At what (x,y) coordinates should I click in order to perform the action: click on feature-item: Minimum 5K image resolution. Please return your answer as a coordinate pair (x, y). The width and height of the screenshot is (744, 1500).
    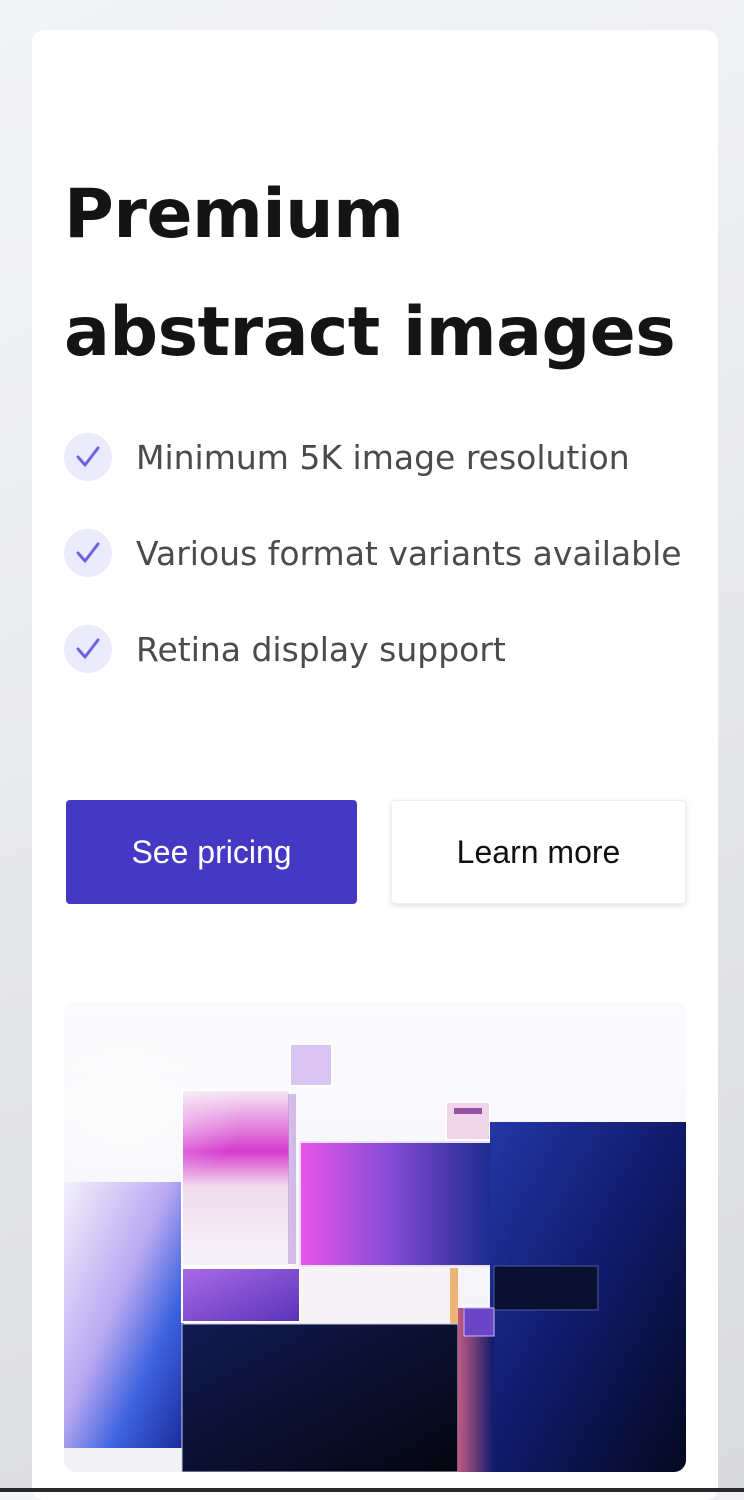
    Looking at the image, I should click on (379, 458).